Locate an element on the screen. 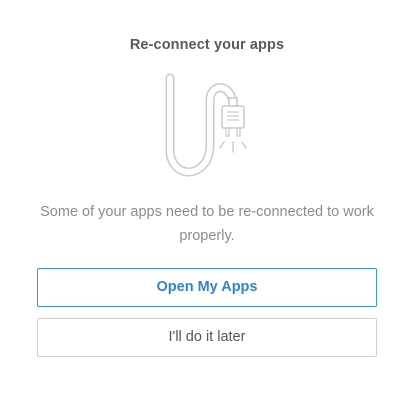 This screenshot has width=414, height=405. open-my-apps-button: Open My Apps is located at coordinates (207, 287).